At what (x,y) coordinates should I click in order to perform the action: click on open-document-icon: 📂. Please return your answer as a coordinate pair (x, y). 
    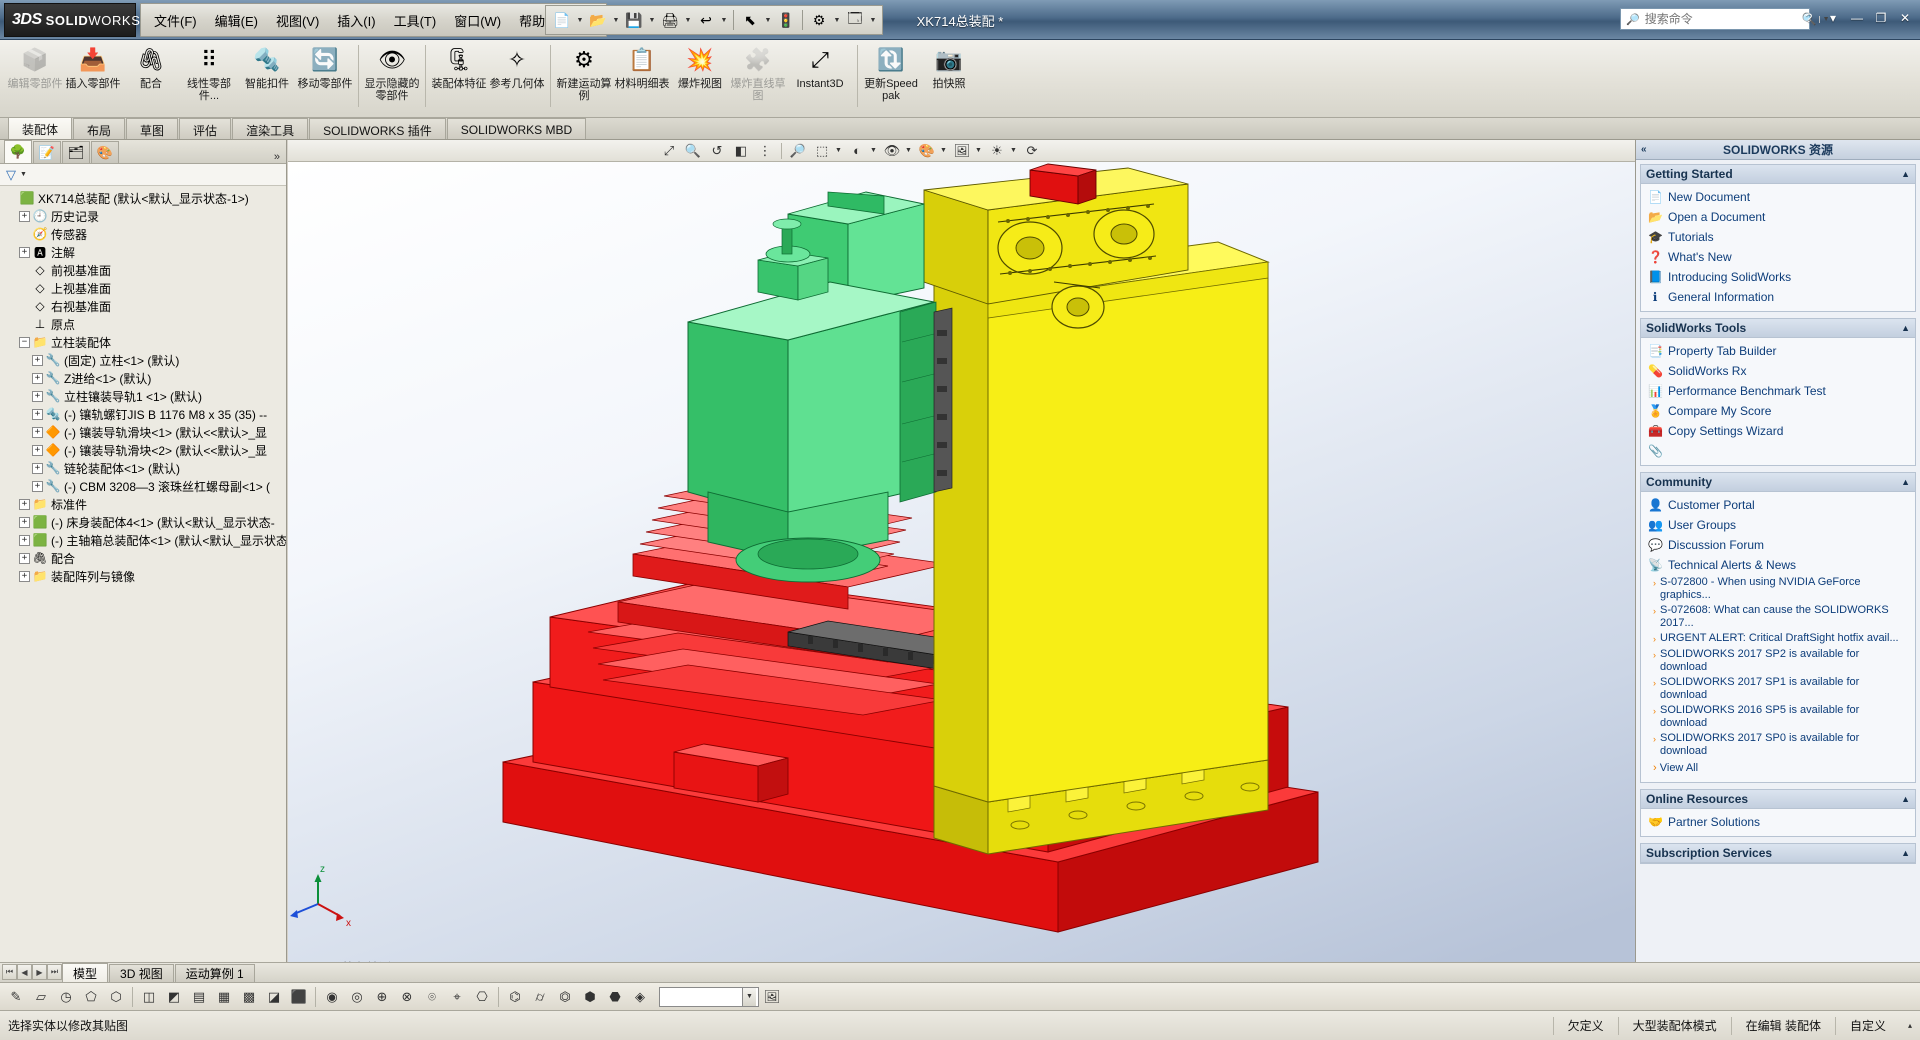
    Looking at the image, I should click on (598, 20).